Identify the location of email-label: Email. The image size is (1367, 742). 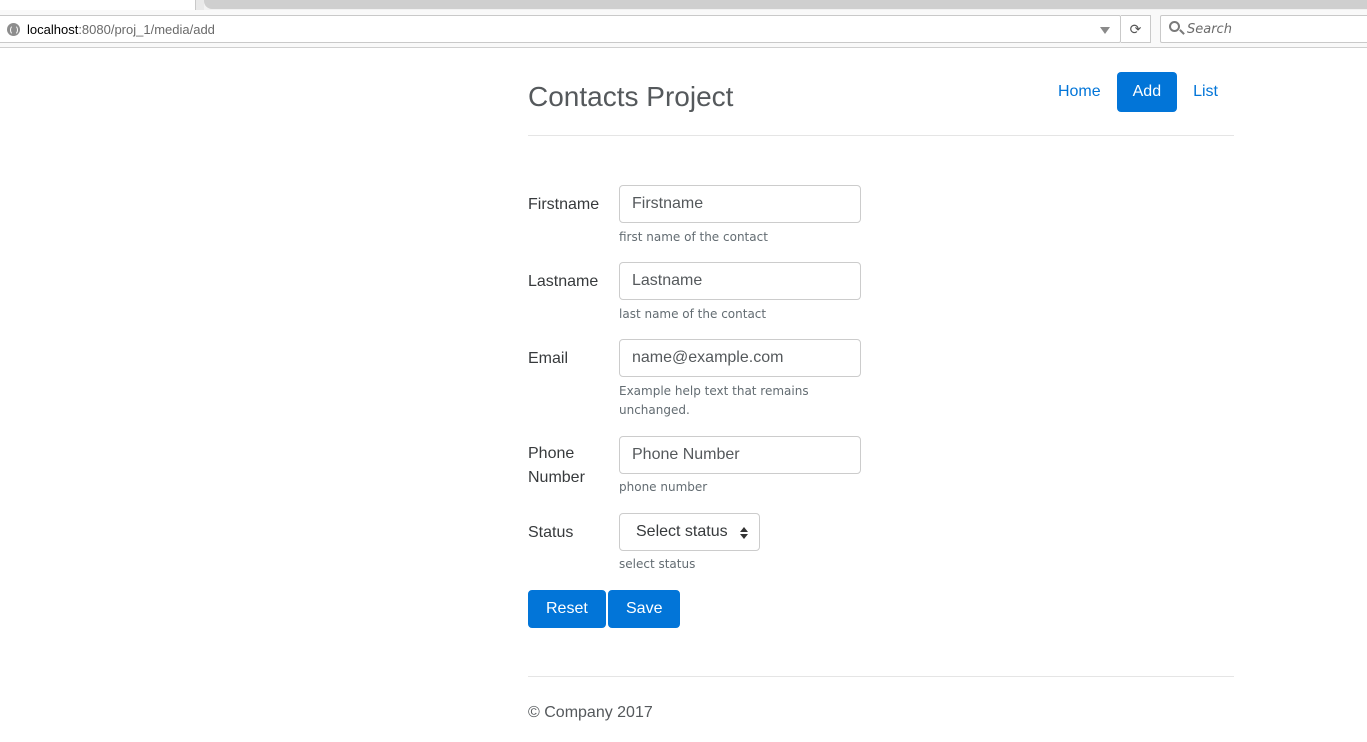
(548, 358).